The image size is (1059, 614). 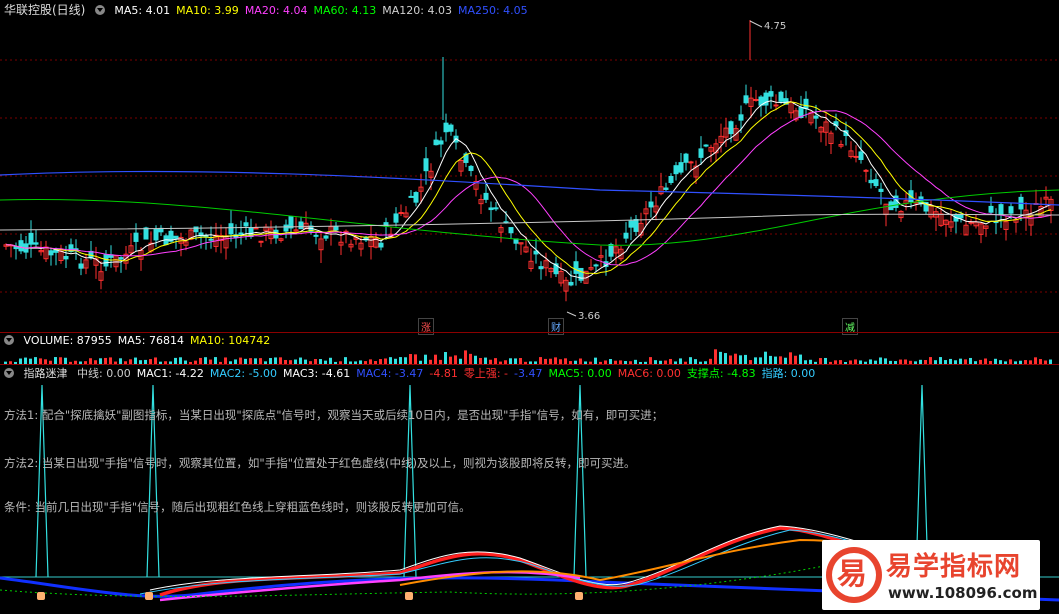 What do you see at coordinates (788, 373) in the screenshot?
I see `indicator-legend-item-11: 指路: 0.00` at bounding box center [788, 373].